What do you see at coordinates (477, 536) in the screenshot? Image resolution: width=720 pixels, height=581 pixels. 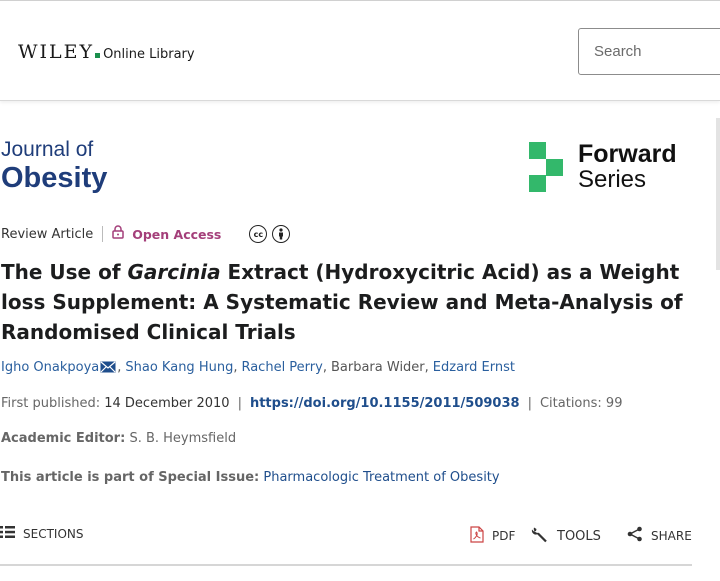 I see `pdf-icon` at bounding box center [477, 536].